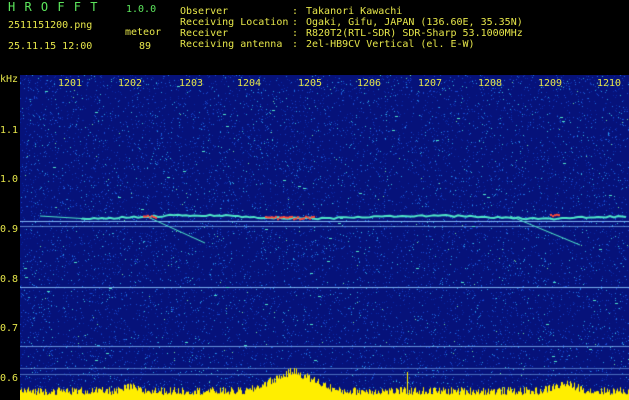  I want to click on info-value-observer: Takanori Kawachi, so click(354, 11).